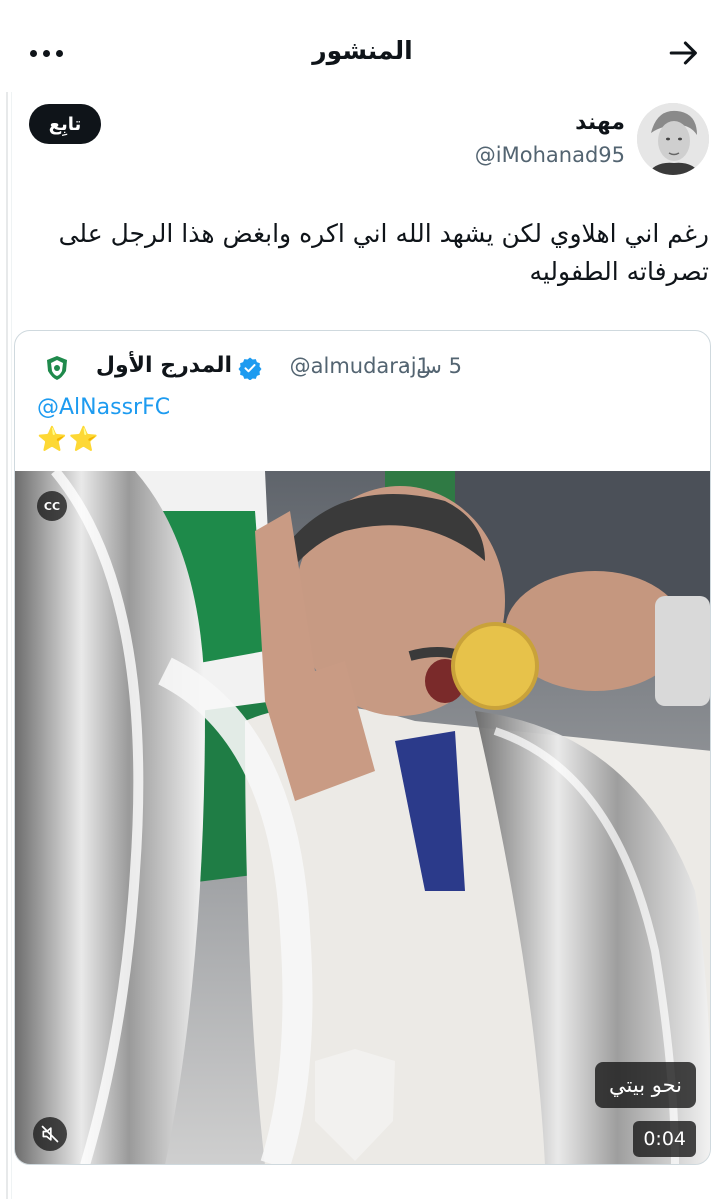  Describe the element at coordinates (11, 645) in the screenshot. I see `thread-line-secondary` at that location.